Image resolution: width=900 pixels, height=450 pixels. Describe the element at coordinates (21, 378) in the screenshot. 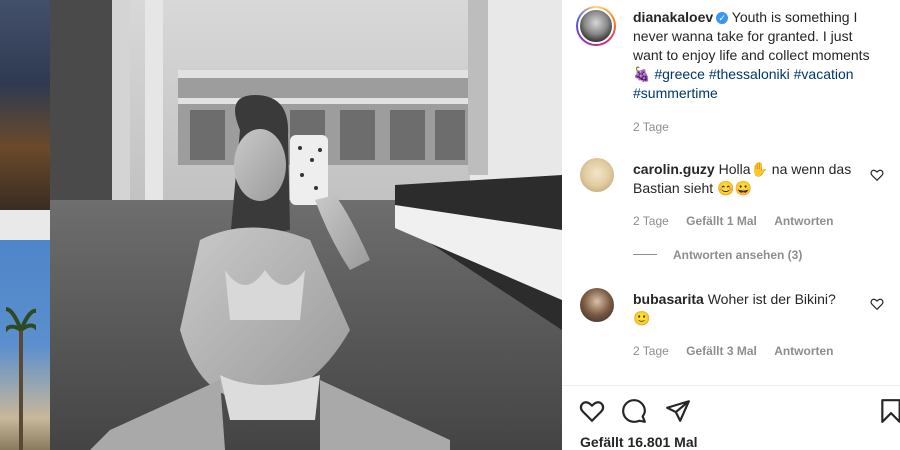

I see `palm-tree-image` at that location.